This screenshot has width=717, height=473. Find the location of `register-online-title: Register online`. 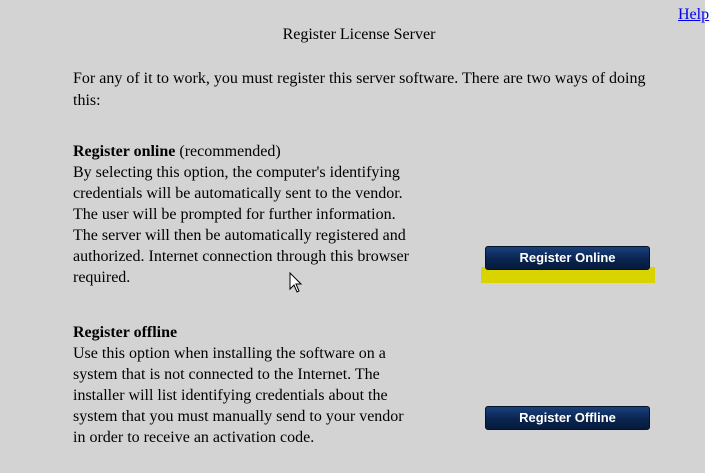

register-online-title: Register online is located at coordinates (124, 151).